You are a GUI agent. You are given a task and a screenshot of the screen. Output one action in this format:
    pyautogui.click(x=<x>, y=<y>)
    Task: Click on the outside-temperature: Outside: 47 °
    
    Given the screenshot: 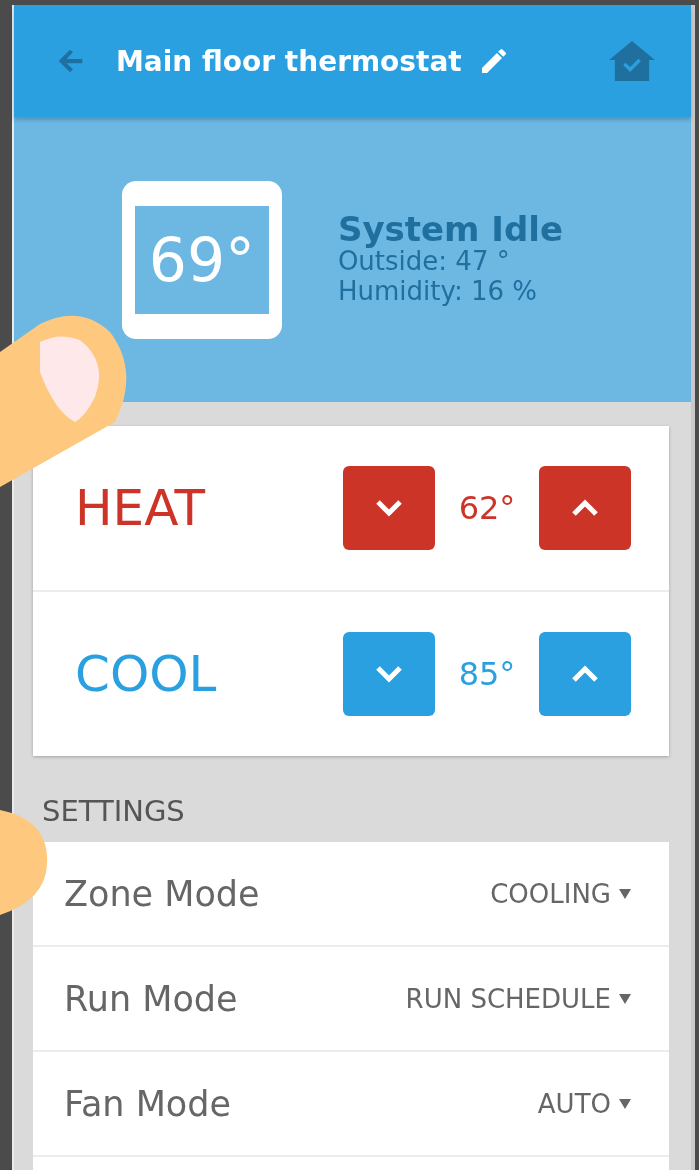 What is the action you would take?
    pyautogui.click(x=424, y=262)
    